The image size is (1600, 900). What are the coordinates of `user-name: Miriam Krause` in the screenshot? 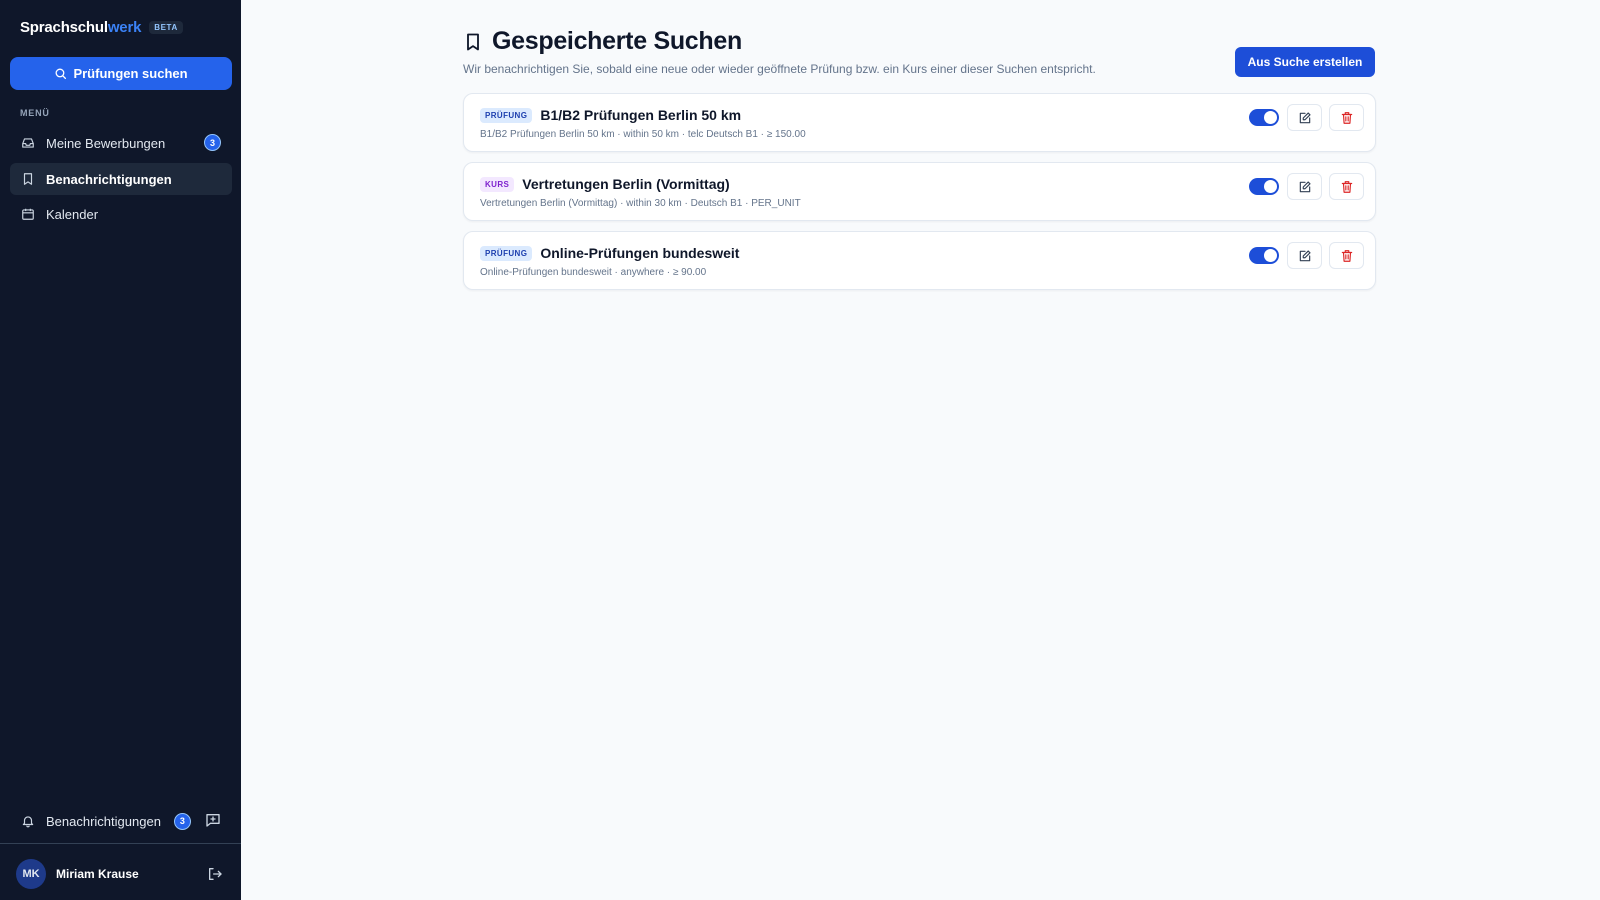 It's located at (97, 874).